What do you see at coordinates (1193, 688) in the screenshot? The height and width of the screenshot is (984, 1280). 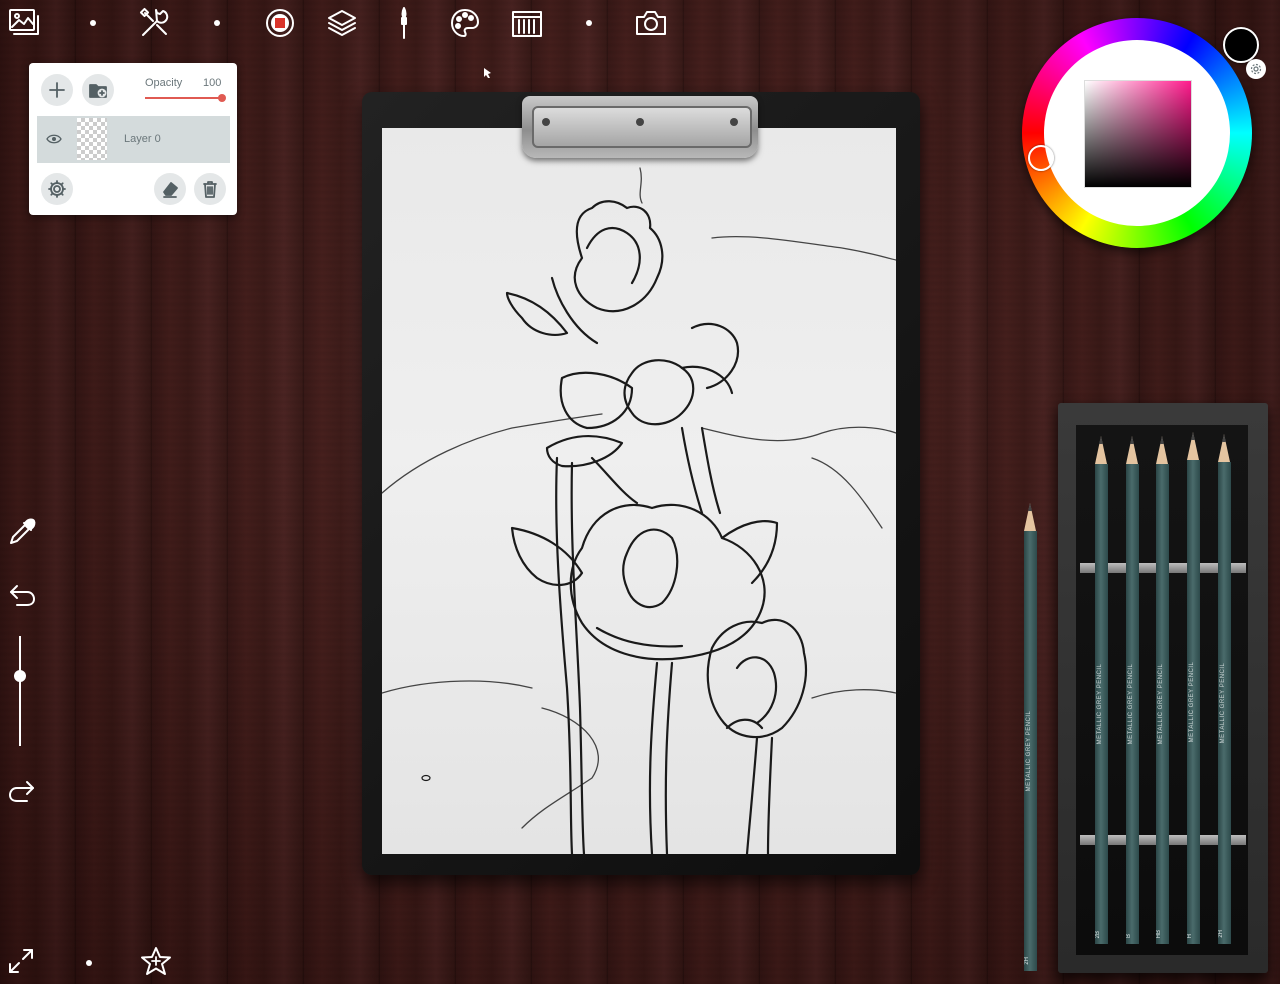 I see `pencil-h: METALLIC GREY PENCIL H` at bounding box center [1193, 688].